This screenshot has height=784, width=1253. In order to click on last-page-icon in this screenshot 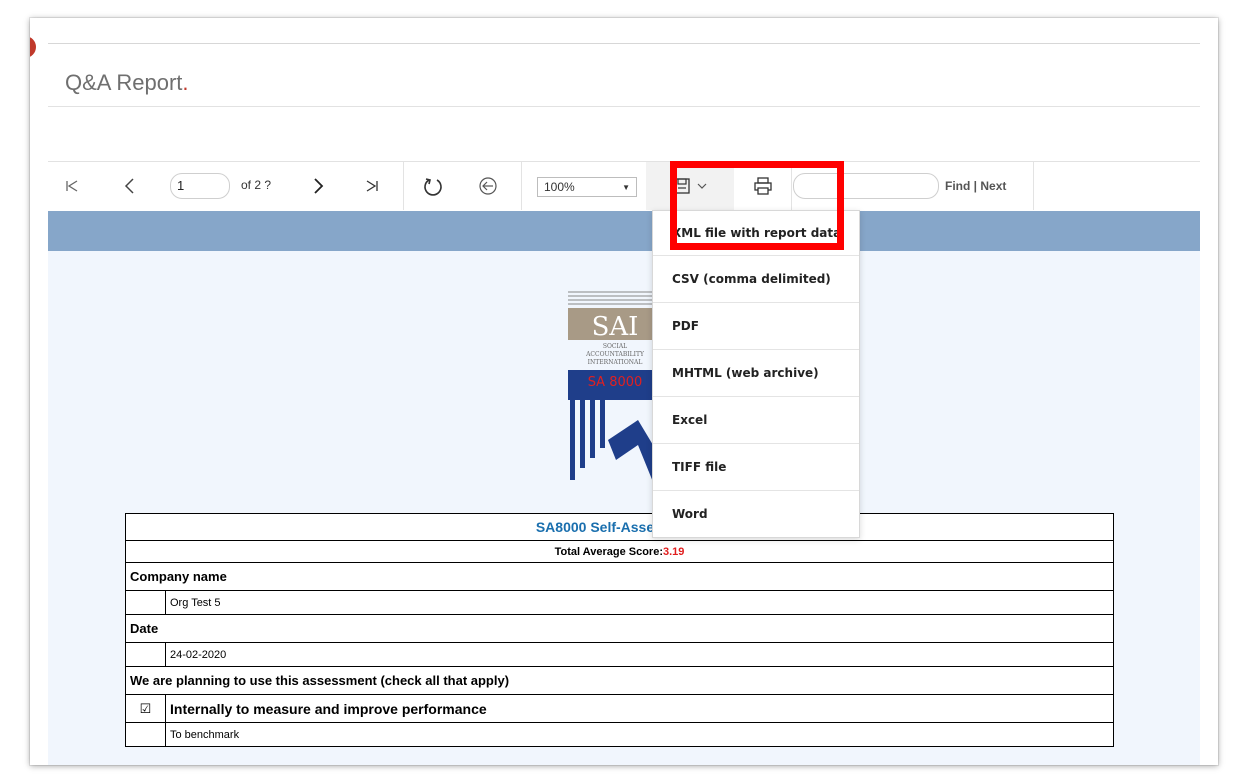, I will do `click(372, 186)`.